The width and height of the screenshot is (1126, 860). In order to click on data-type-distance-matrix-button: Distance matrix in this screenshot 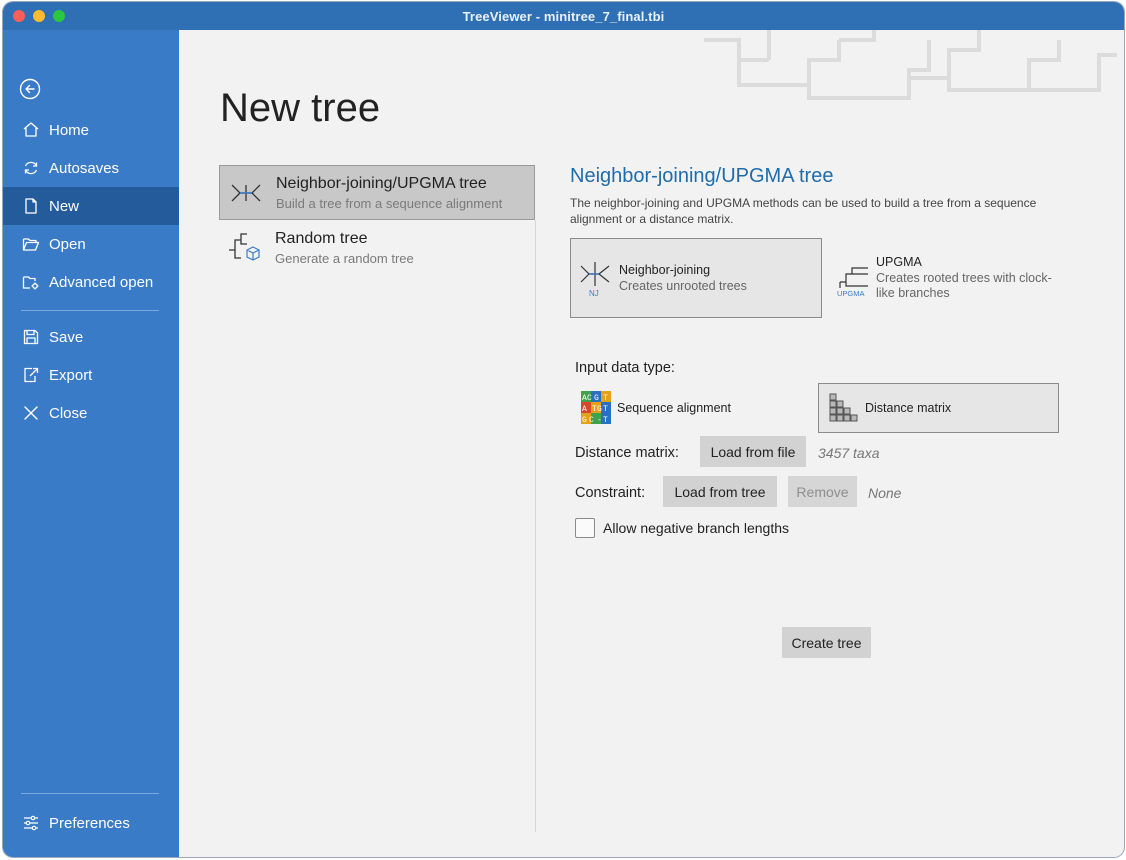, I will do `click(938, 408)`.